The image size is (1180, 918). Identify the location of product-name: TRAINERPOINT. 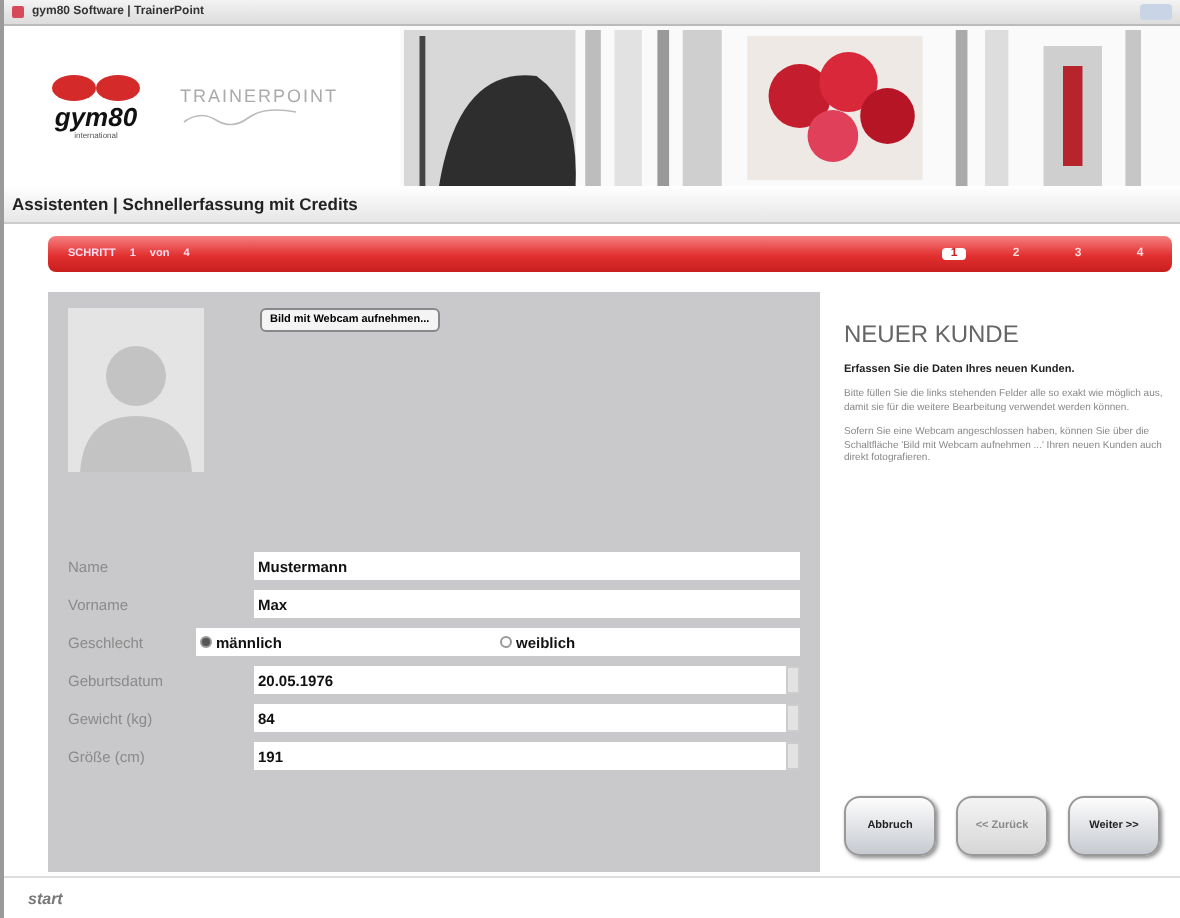
(259, 96).